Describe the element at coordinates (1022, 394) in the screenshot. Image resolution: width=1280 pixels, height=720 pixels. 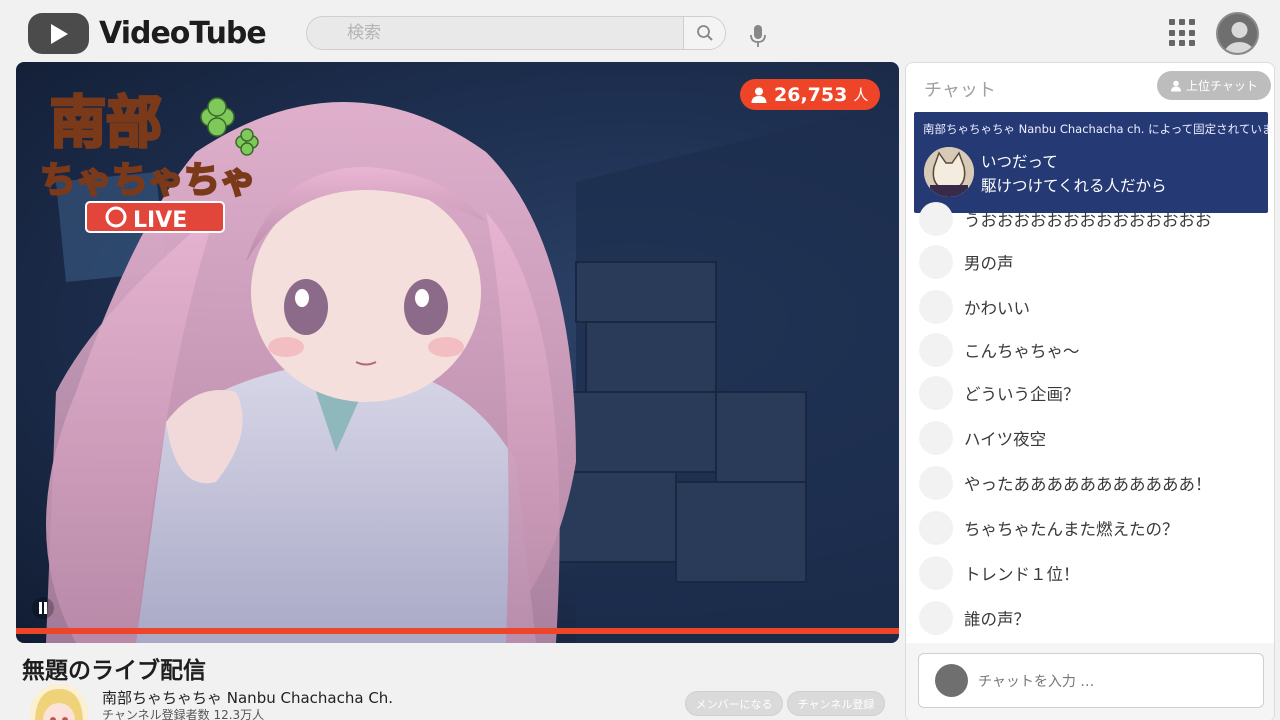
I see `message-text: どういう企画？` at that location.